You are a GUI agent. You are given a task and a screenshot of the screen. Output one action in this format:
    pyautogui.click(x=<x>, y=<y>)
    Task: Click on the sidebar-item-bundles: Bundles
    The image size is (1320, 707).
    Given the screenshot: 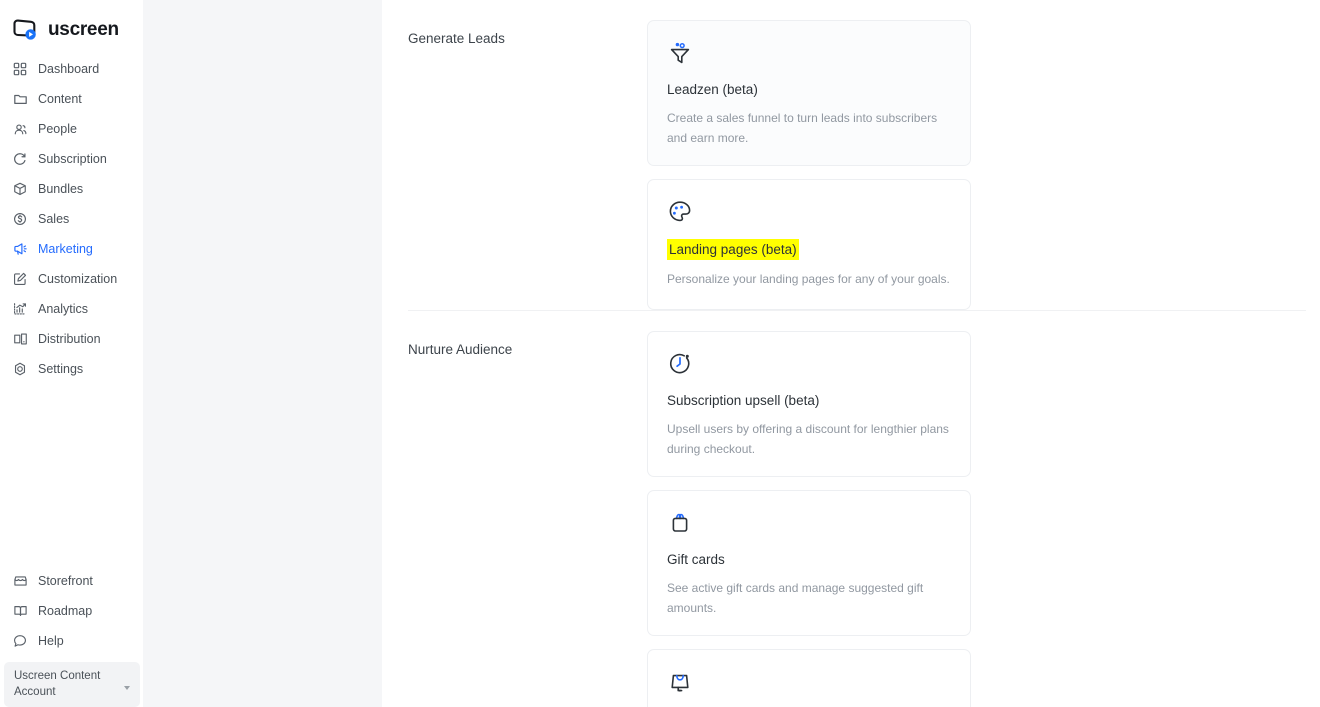 What is the action you would take?
    pyautogui.click(x=71, y=189)
    